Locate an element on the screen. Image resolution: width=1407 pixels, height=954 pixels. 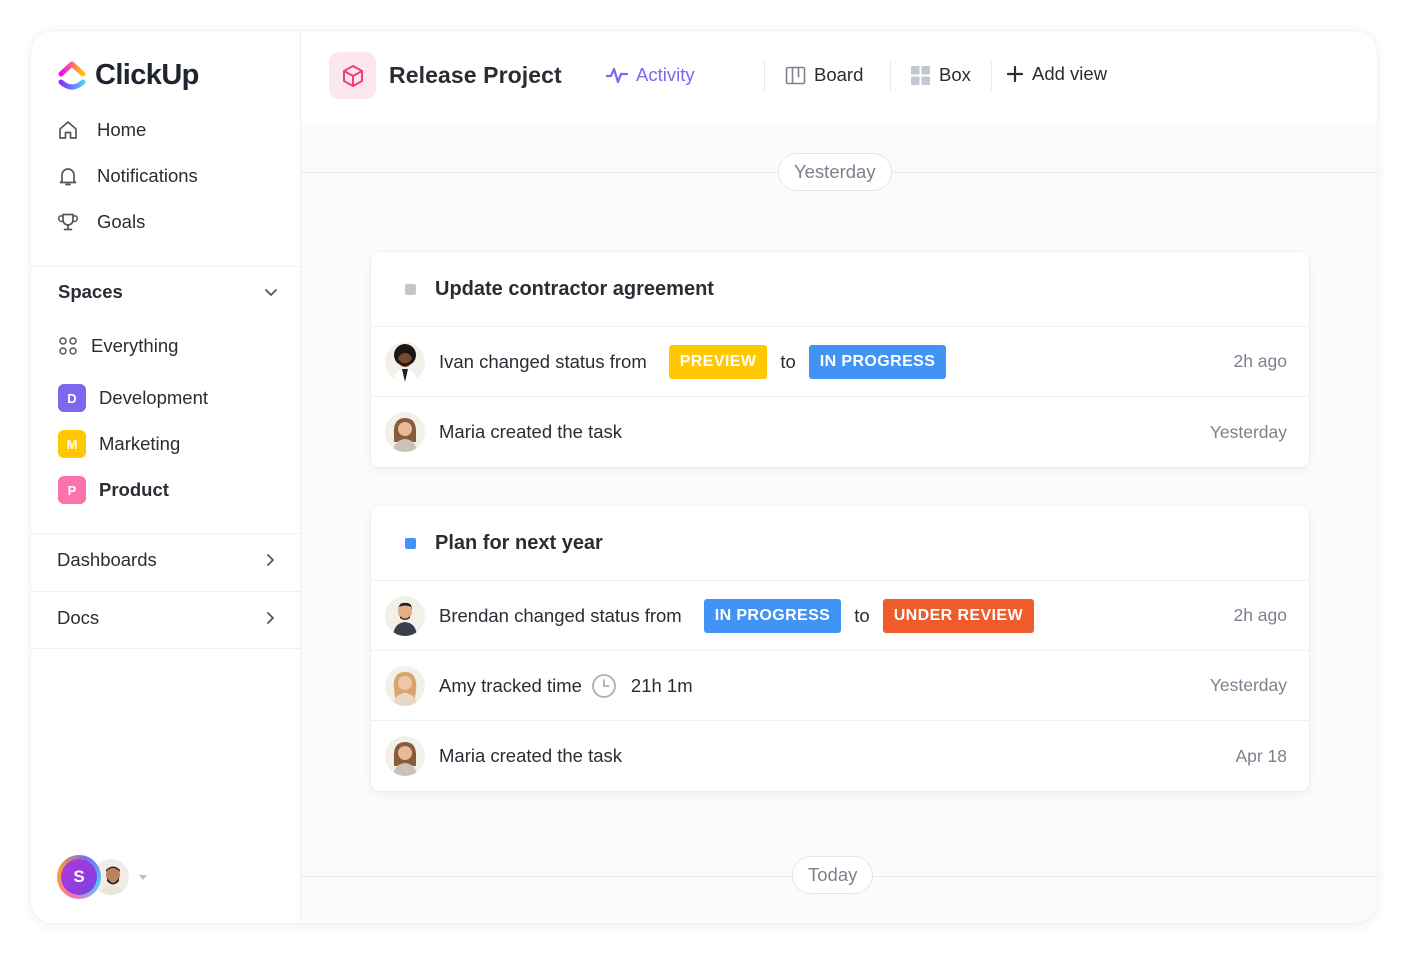
spaces-title: Spaces is located at coordinates (90, 291).